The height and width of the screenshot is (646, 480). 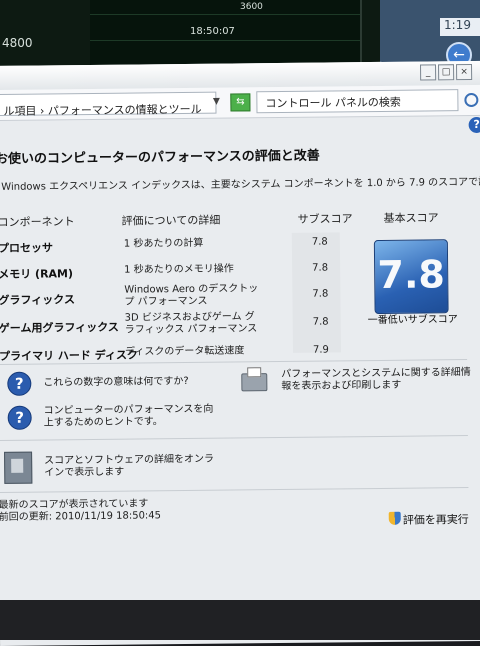 I want to click on component-detail: ディスクのデータ転送速度, so click(x=184, y=351).